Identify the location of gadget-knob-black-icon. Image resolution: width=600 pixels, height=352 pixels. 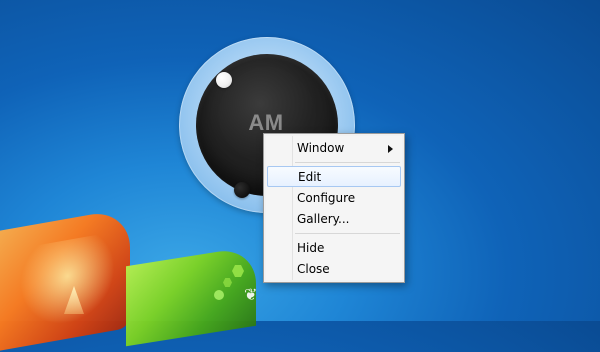
(242, 190).